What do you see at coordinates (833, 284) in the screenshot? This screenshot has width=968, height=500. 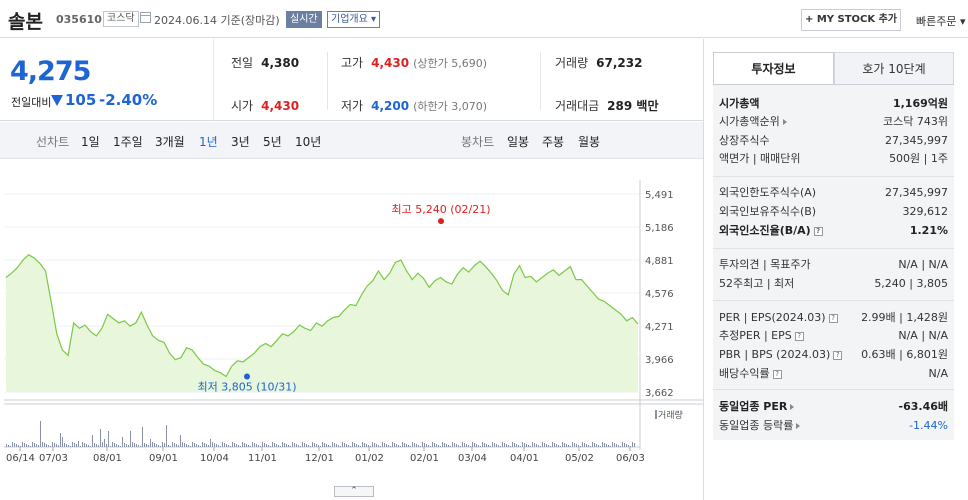 I see `info-row: 52주최고 | 최저 5,240 | 3,805` at bounding box center [833, 284].